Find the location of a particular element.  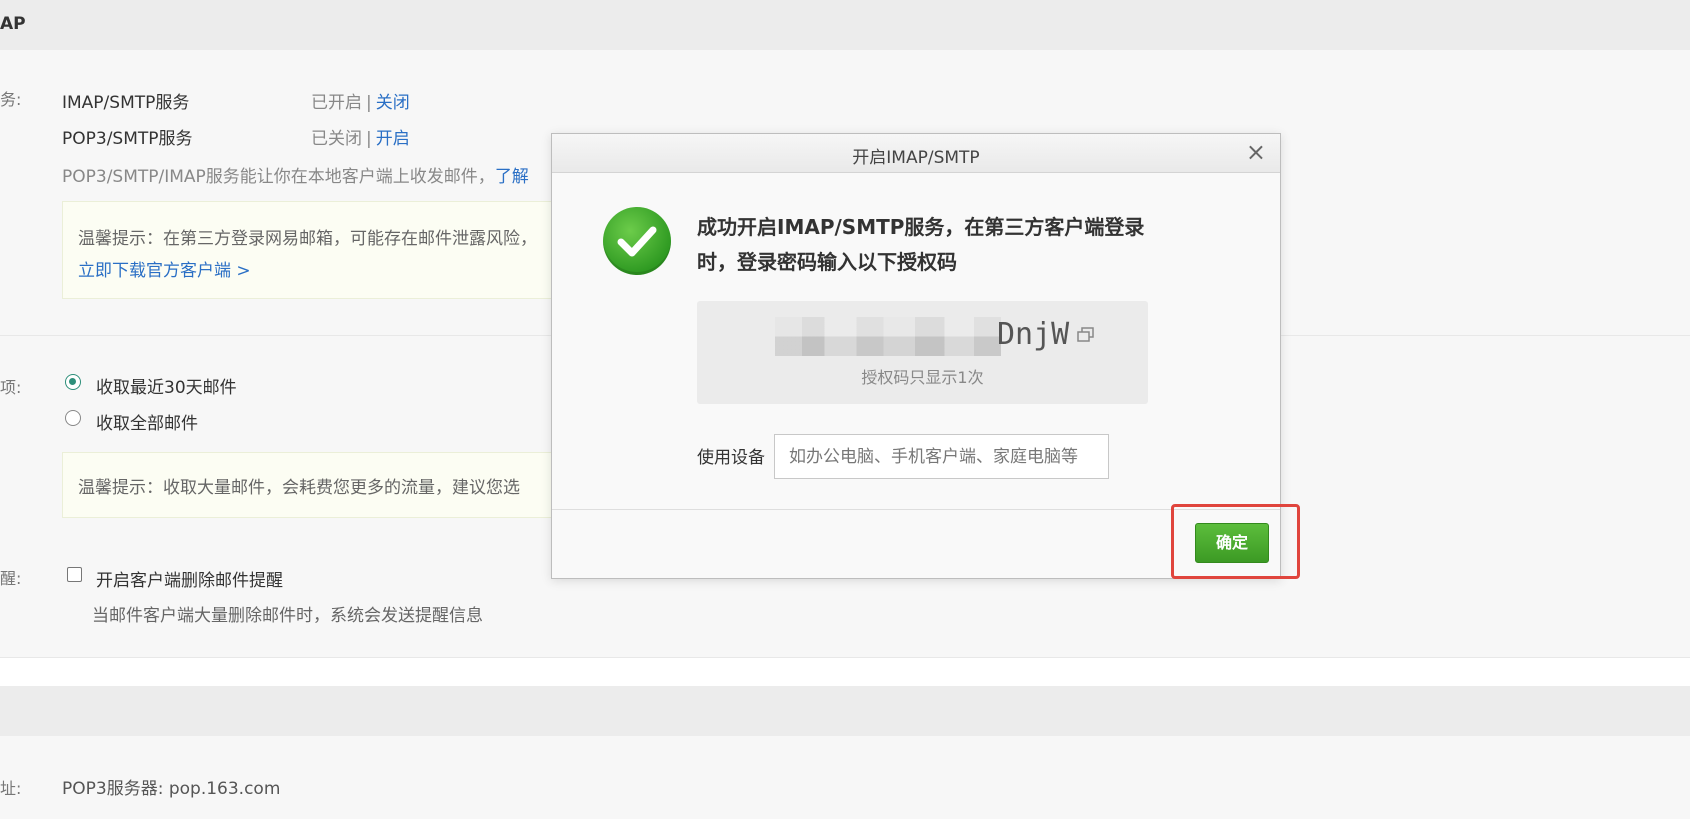

imap-service-status: 已开启 | 关闭 is located at coordinates (360, 103).